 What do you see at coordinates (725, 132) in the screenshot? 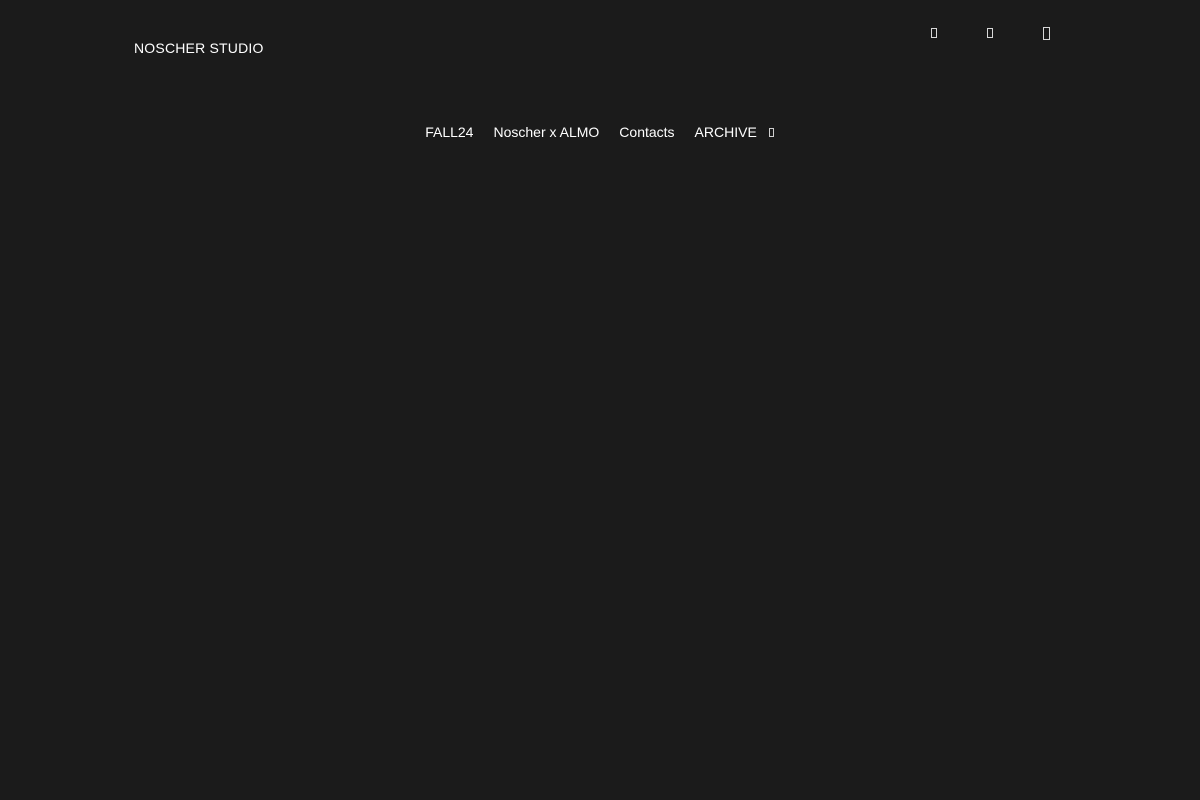
I see `nav-item-archive-label: ARCHIVE` at bounding box center [725, 132].